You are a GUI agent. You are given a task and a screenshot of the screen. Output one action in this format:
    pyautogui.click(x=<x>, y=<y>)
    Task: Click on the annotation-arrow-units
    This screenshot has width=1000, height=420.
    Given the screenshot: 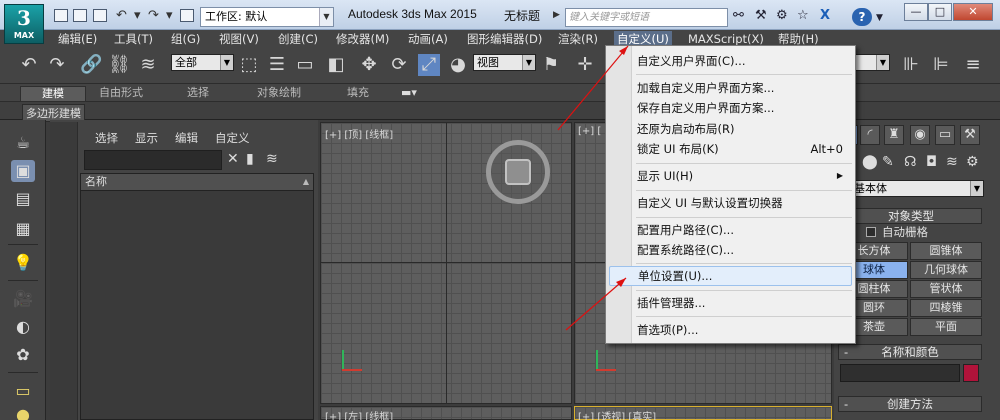 What is the action you would take?
    pyautogui.click(x=596, y=304)
    